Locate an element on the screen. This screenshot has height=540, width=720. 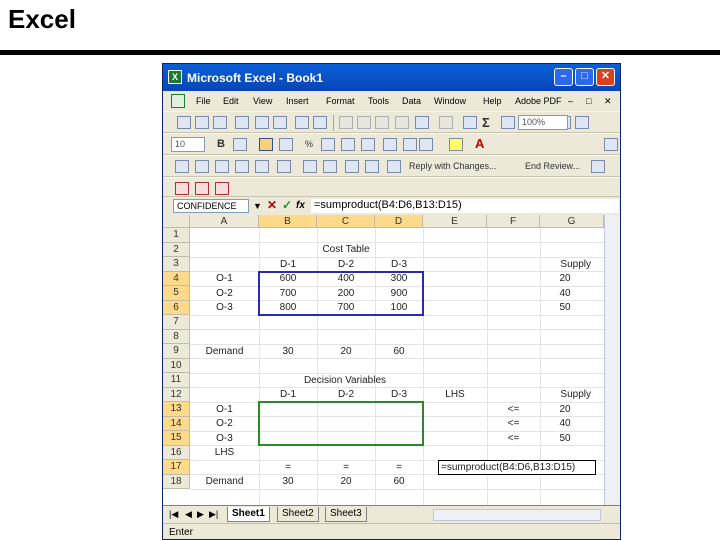
menu-edit: Edit is located at coordinates (231, 101).